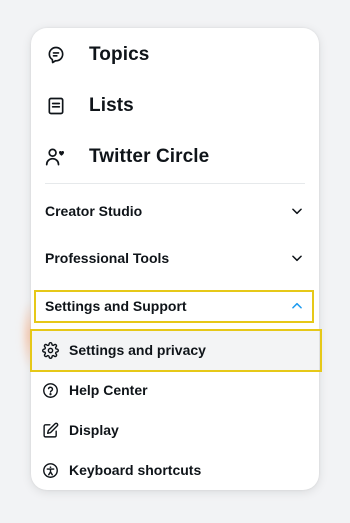 The image size is (350, 523). What do you see at coordinates (175, 55) in the screenshot?
I see `menu-item-topics: Topics` at bounding box center [175, 55].